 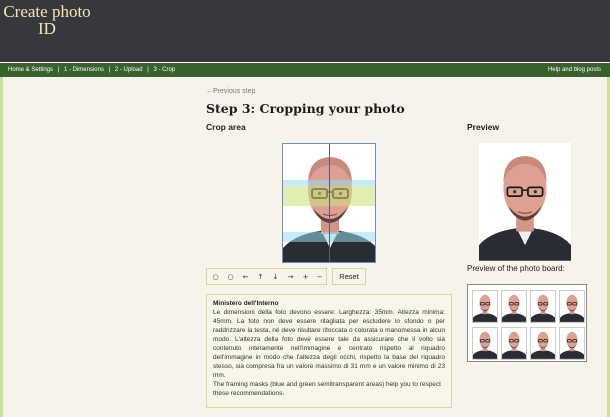 What do you see at coordinates (30, 70) in the screenshot?
I see `nav-home-settings: Home & Settings` at bounding box center [30, 70].